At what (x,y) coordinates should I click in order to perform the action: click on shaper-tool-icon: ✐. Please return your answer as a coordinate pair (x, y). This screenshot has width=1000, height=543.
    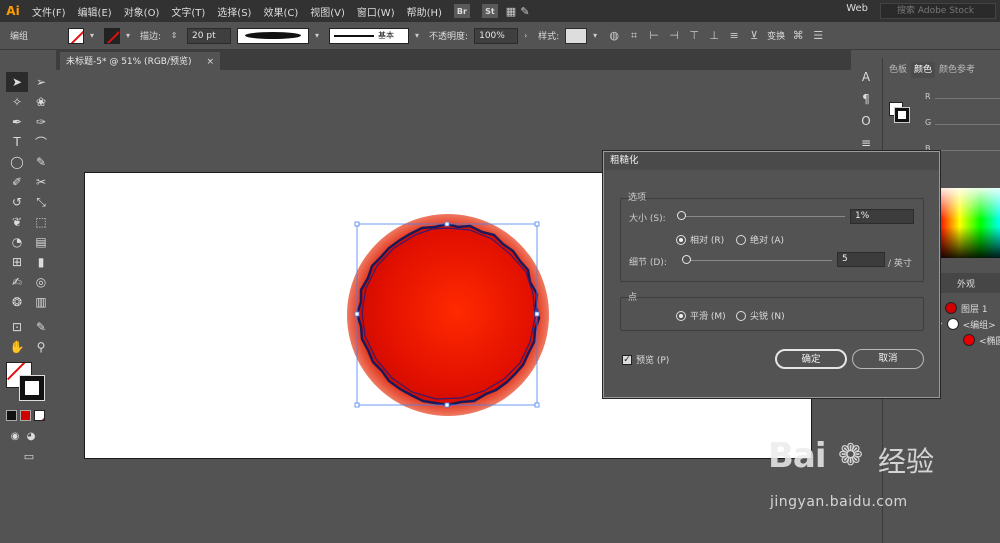
    Looking at the image, I should click on (17, 182).